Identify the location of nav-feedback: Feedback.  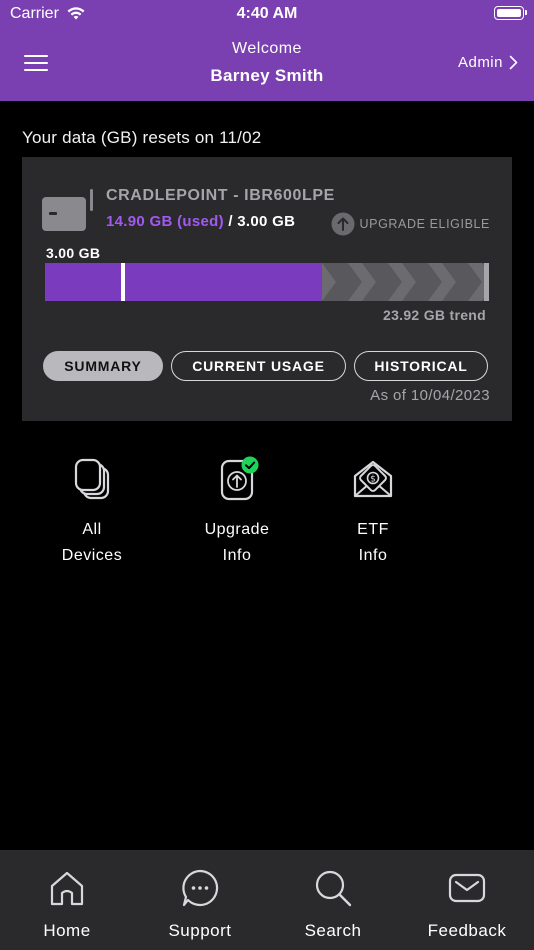
(467, 904).